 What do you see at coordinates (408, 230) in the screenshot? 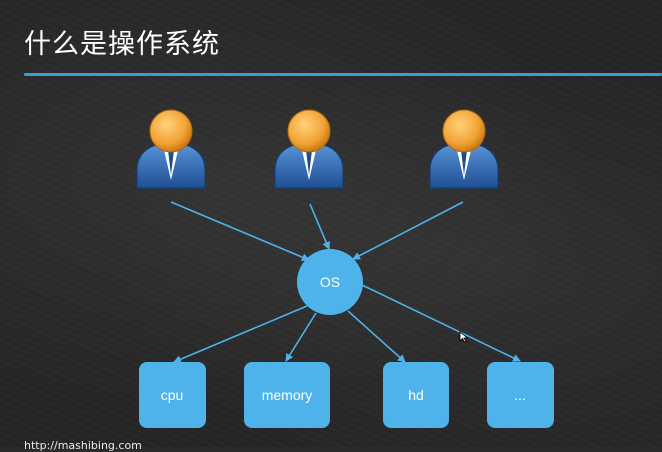
I see `arrow-user3-to-os` at bounding box center [408, 230].